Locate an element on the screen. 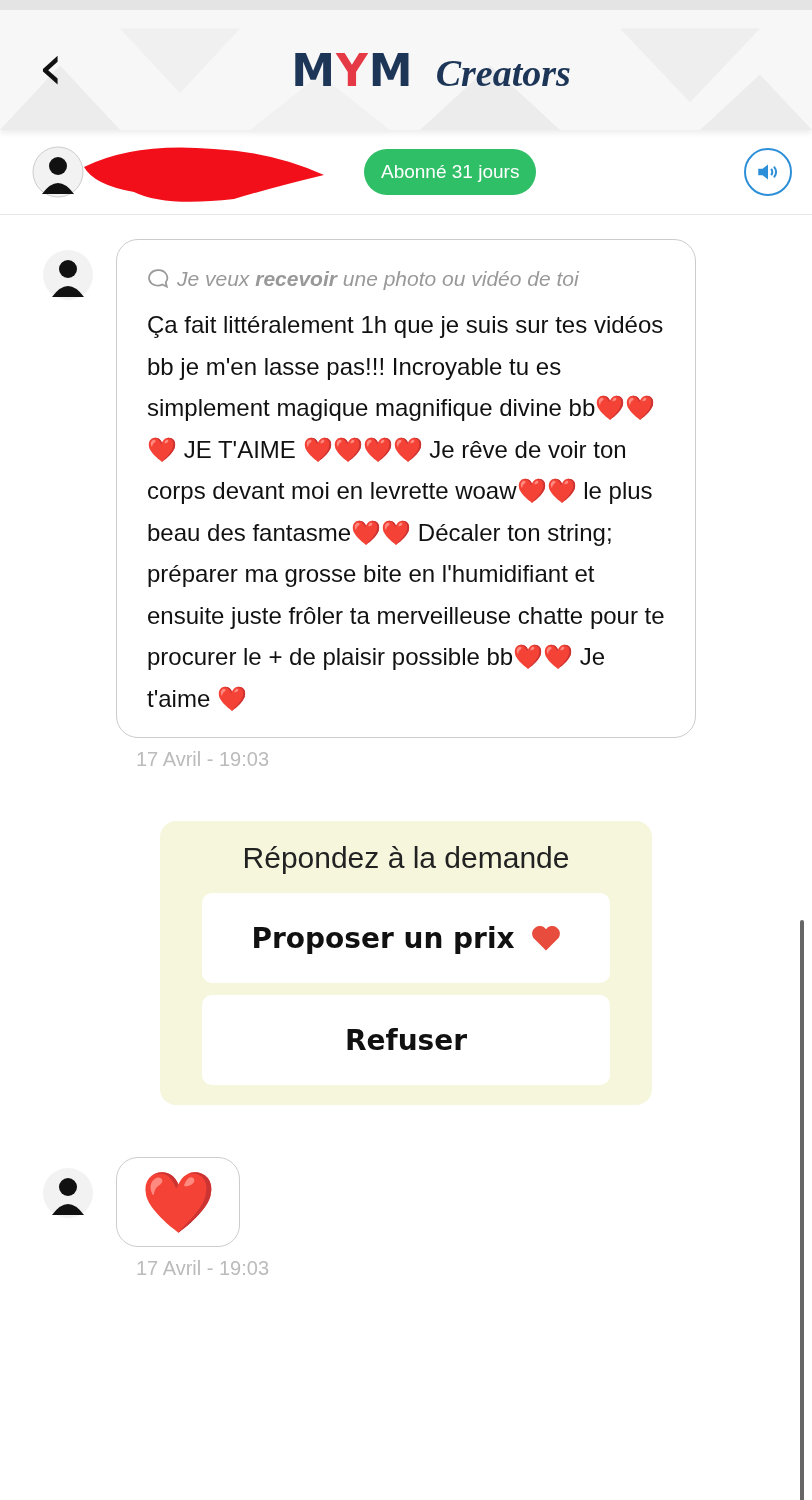  refuse-button: Refuser is located at coordinates (406, 1040).